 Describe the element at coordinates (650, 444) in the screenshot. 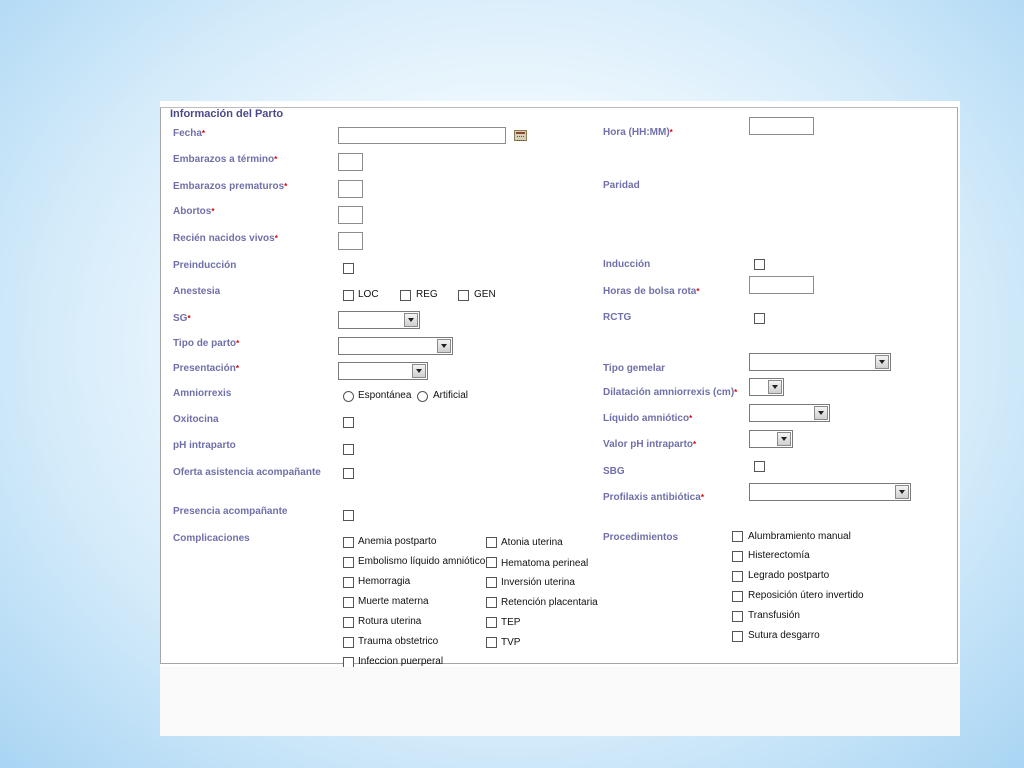

I see `label-valor-ph-intraparto: Valor pH intraparto*` at that location.